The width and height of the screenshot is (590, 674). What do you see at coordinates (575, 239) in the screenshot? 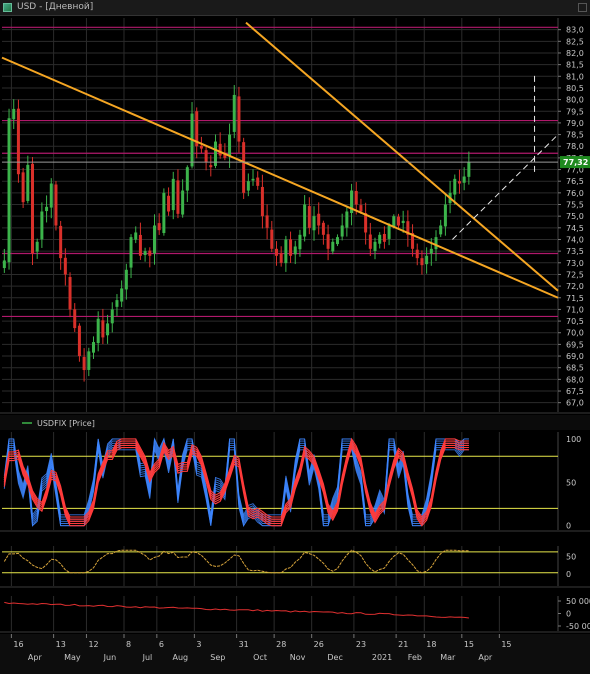
I see `price-tick-label: 74,0` at bounding box center [575, 239].